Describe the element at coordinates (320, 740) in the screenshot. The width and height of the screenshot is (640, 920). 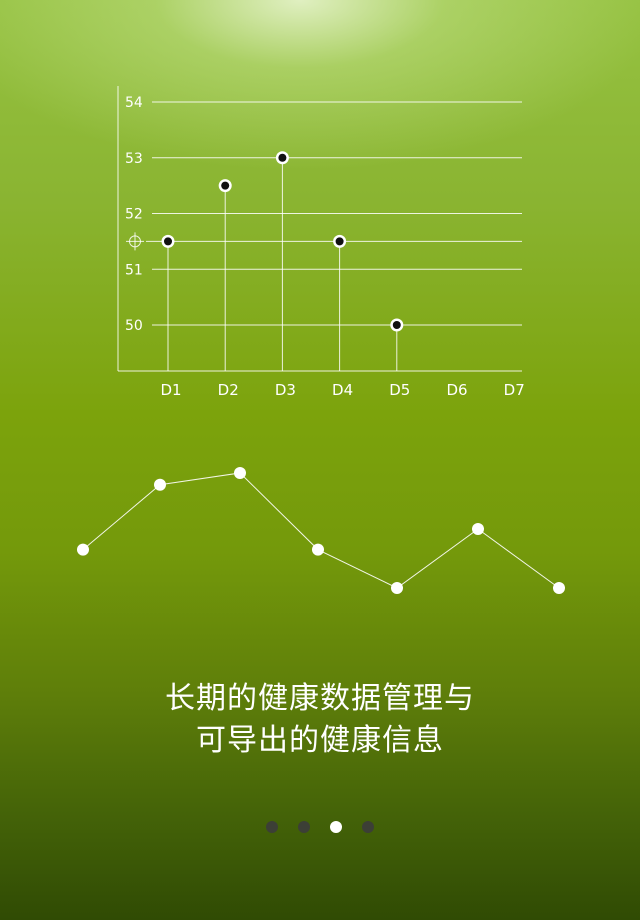
I see `tagline-line-2: 可导出的健康信息` at that location.